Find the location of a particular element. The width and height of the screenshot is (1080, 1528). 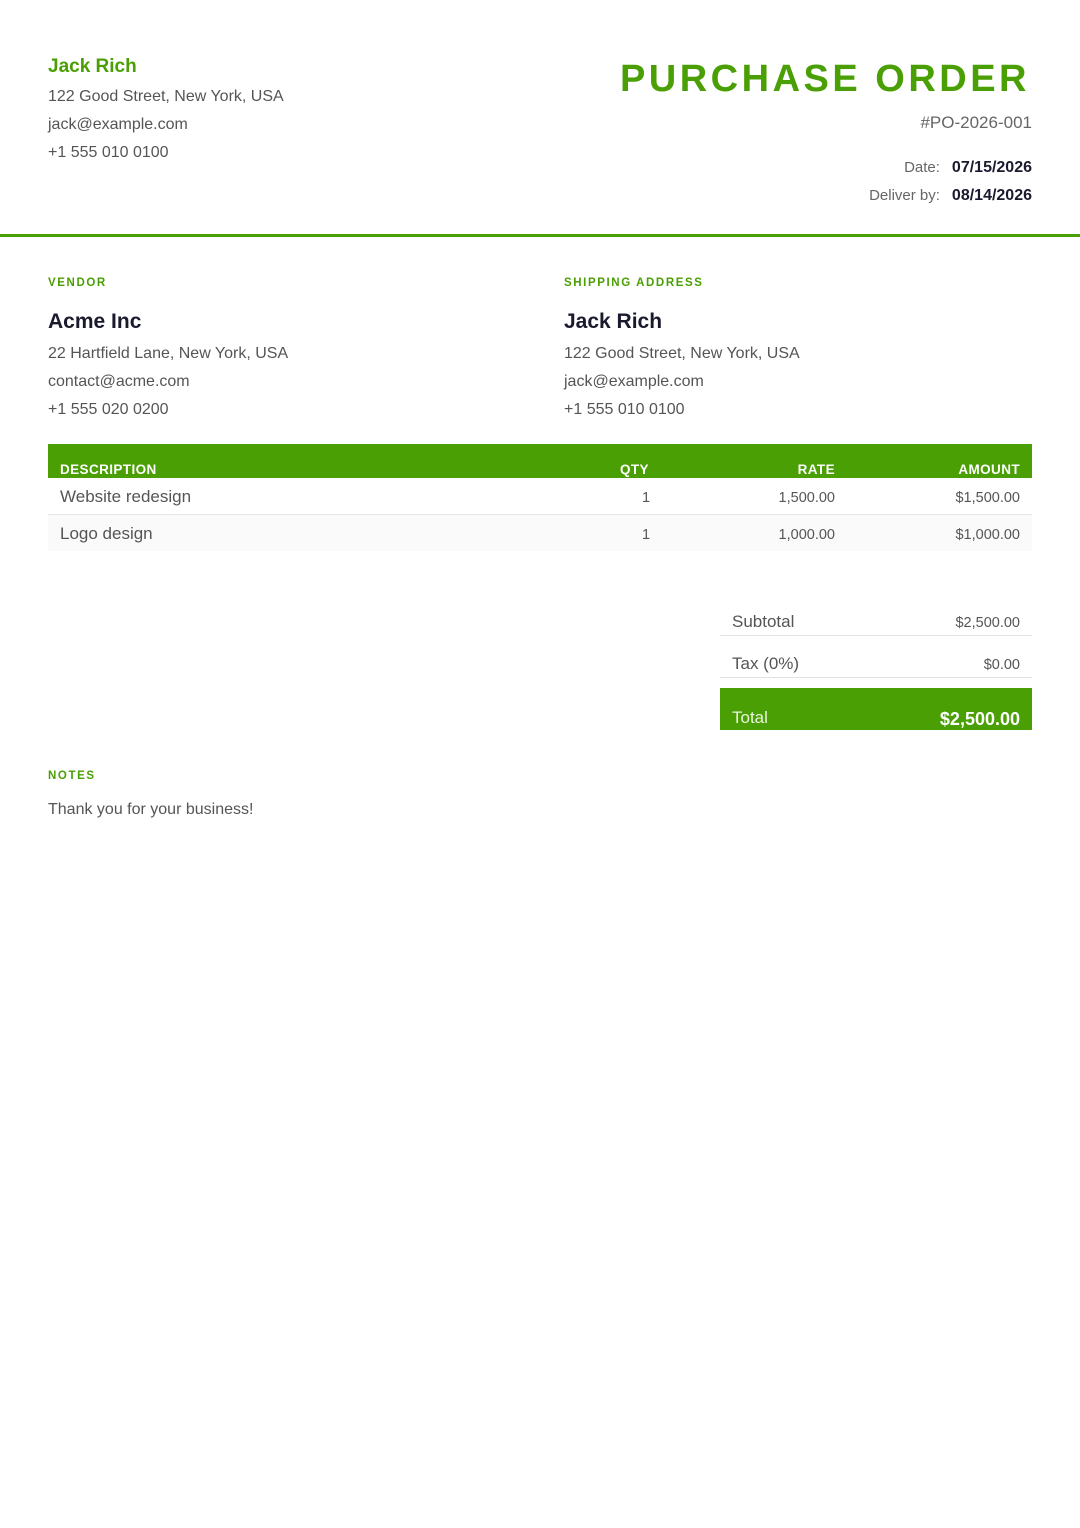

tax-label: Tax (0%) is located at coordinates (766, 663).